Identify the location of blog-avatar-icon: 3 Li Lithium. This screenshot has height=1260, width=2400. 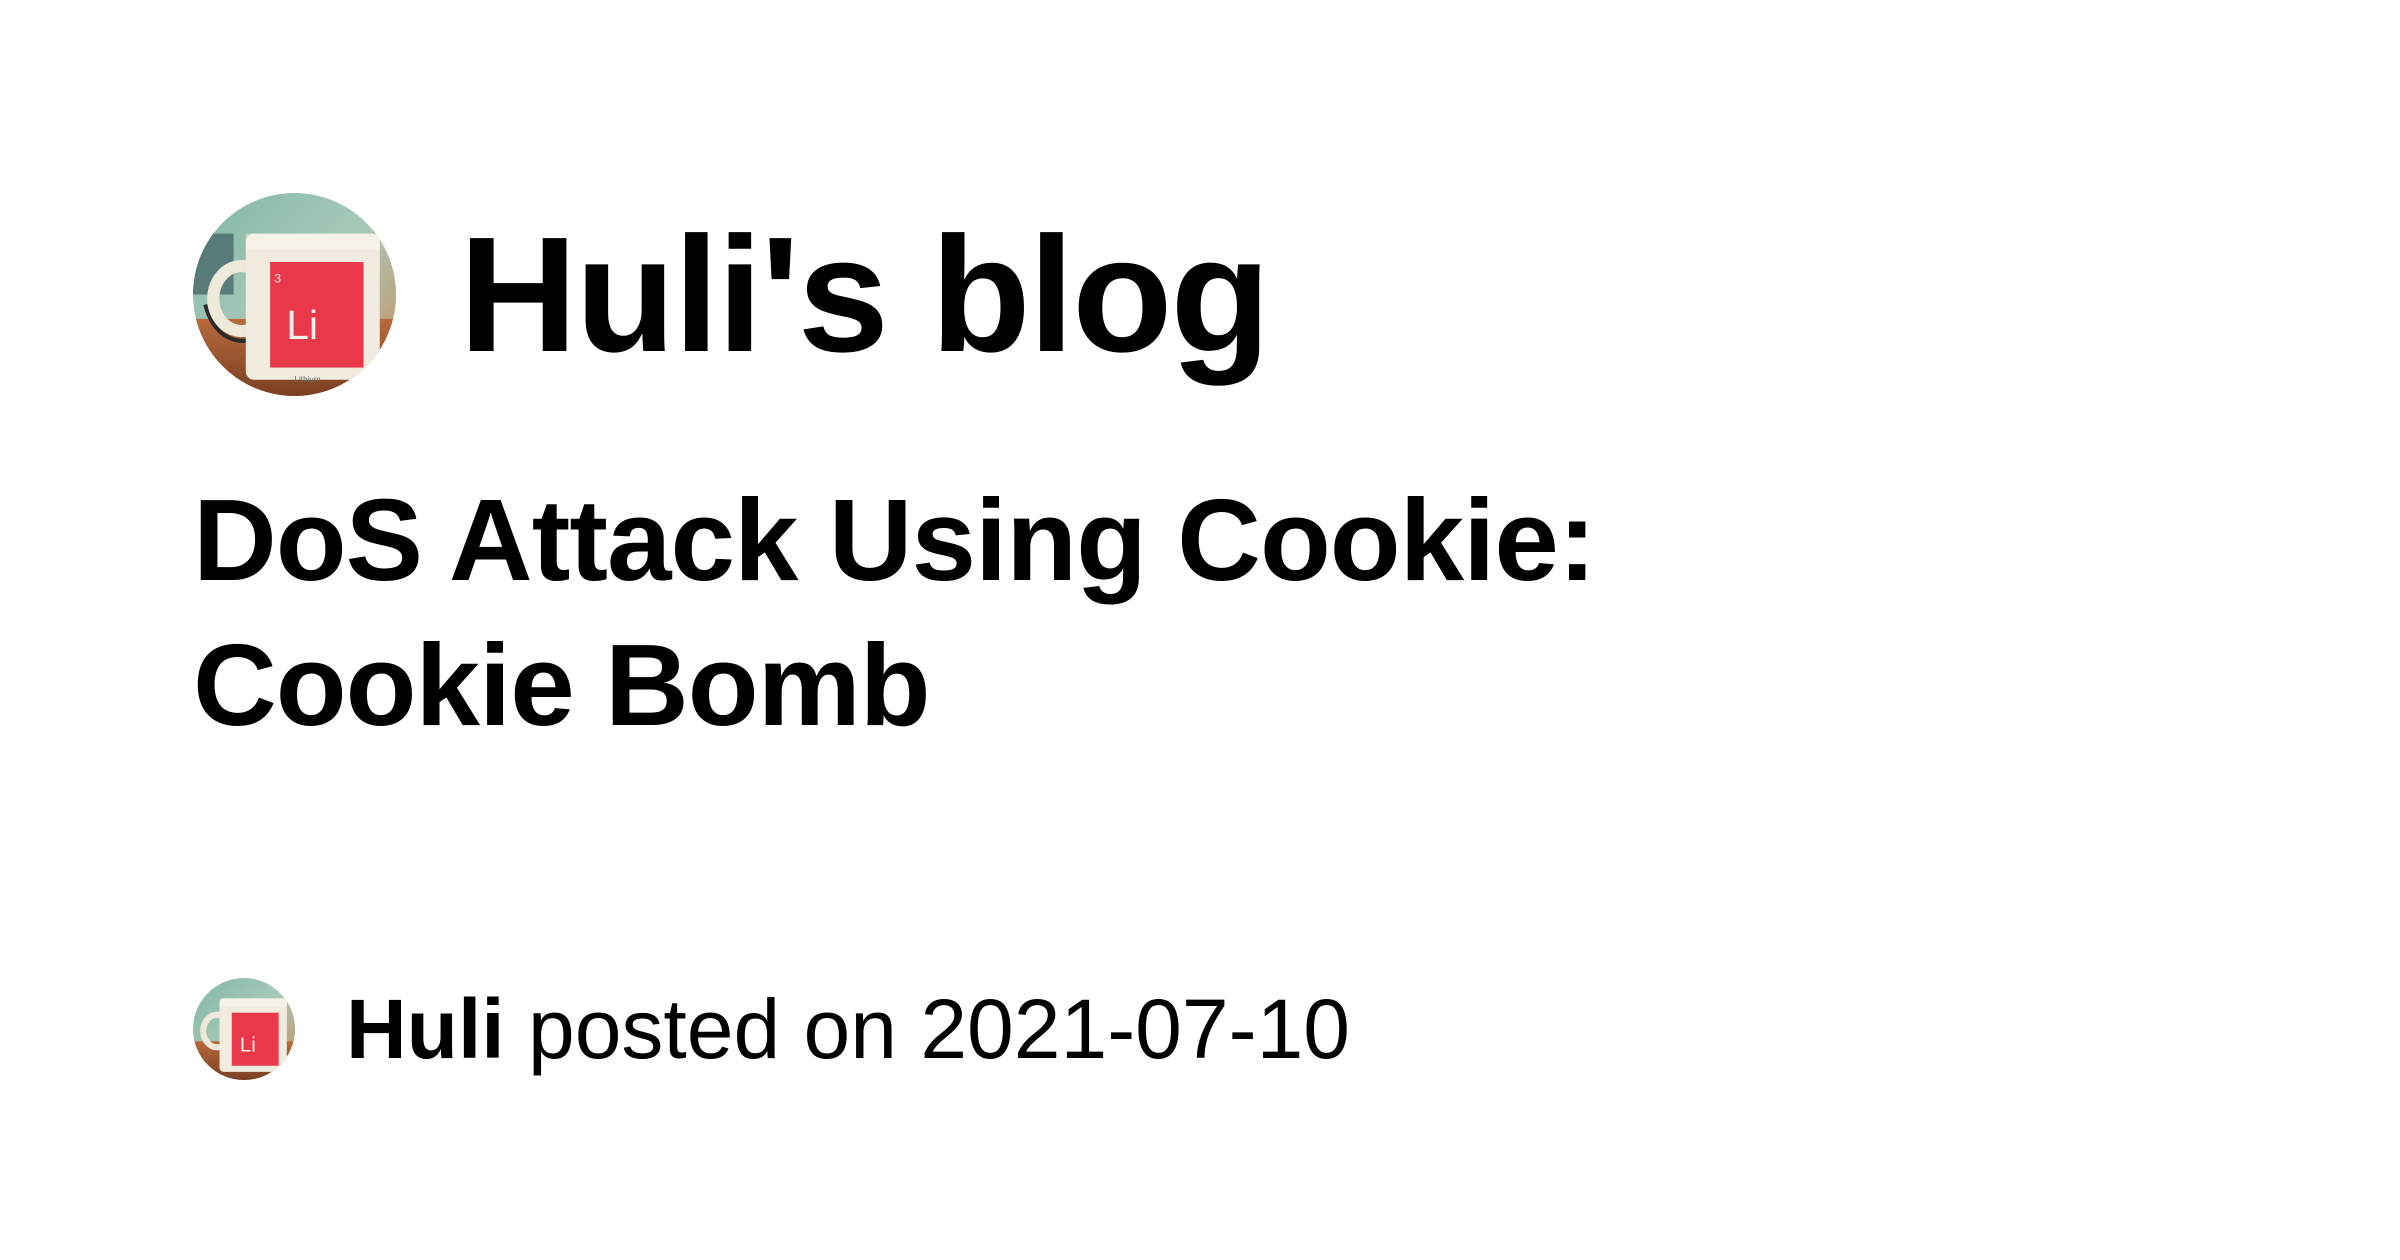
(294, 294).